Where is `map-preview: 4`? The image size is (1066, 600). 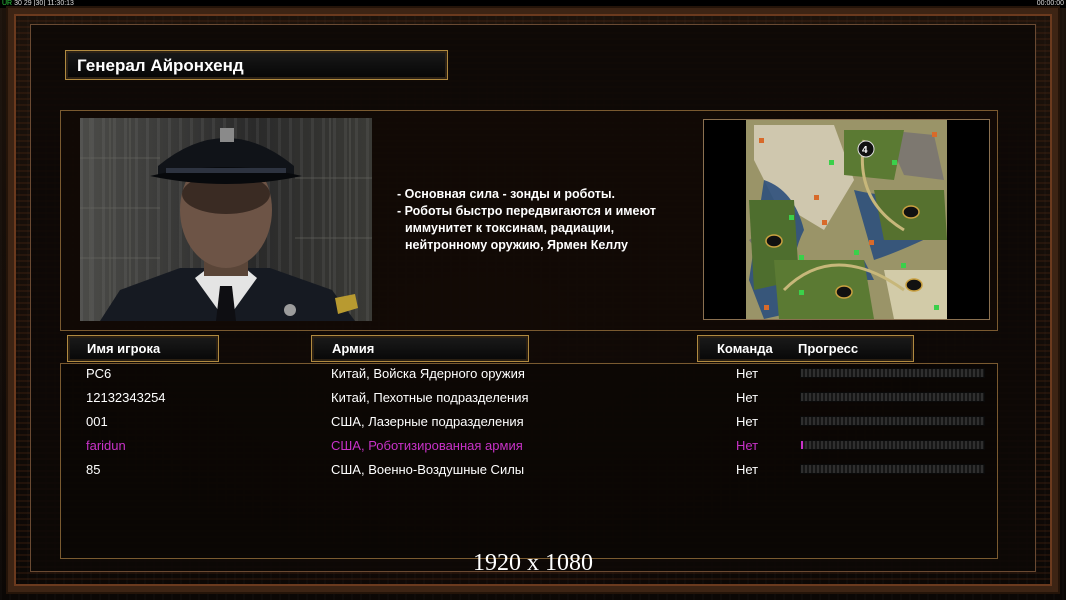
map-preview: 4 is located at coordinates (846, 219).